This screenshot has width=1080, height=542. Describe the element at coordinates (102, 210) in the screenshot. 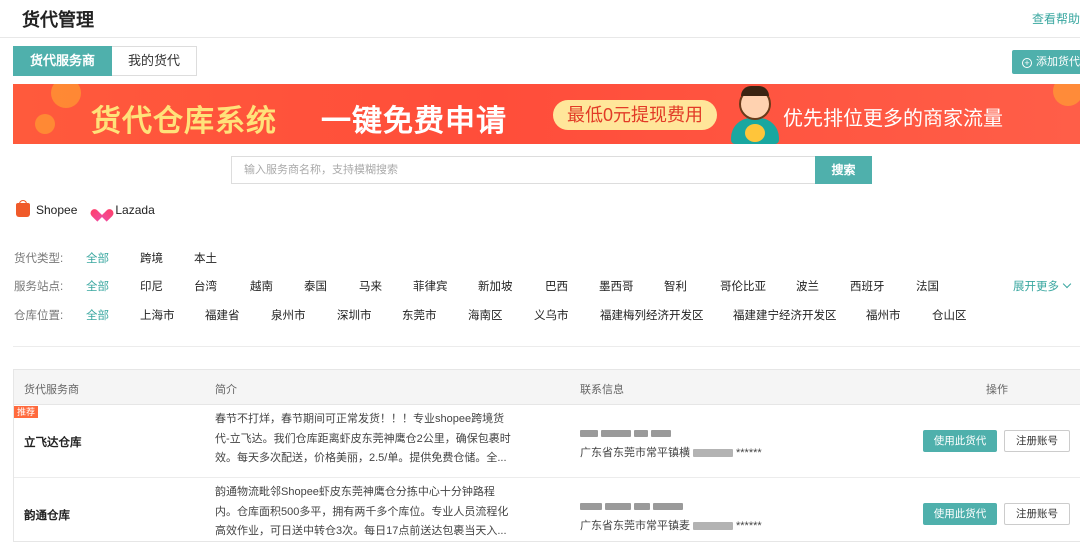

I see `lazada-icon` at that location.